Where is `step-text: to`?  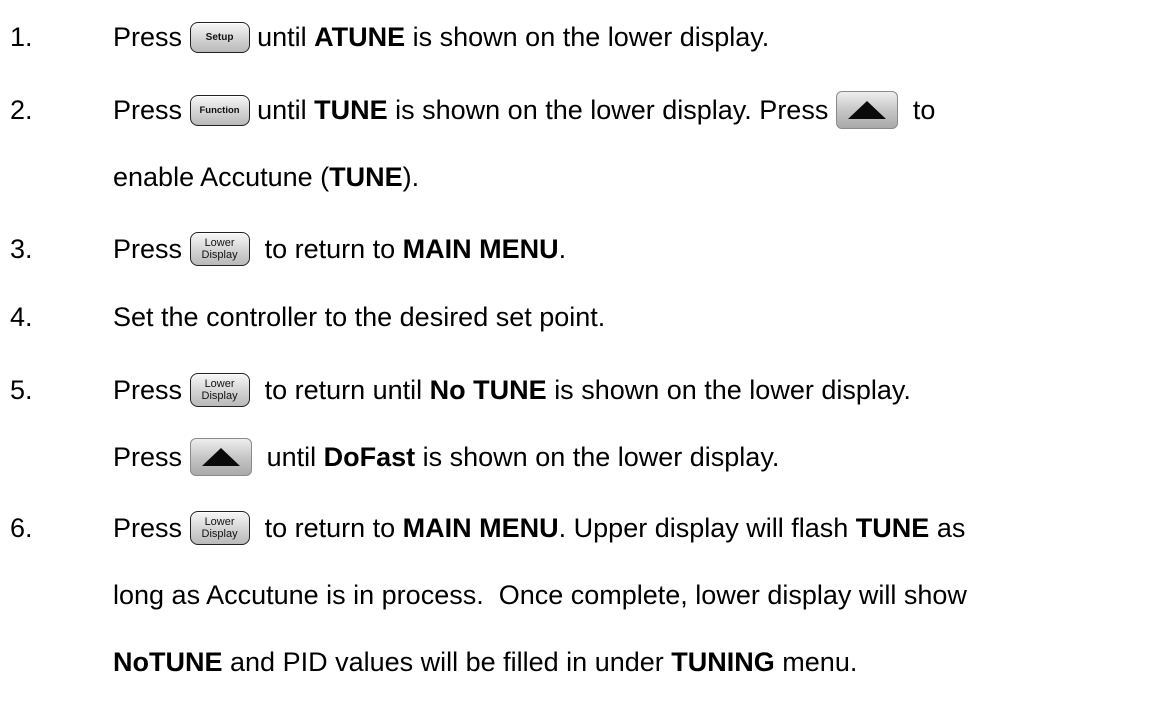 step-text: to is located at coordinates (924, 109).